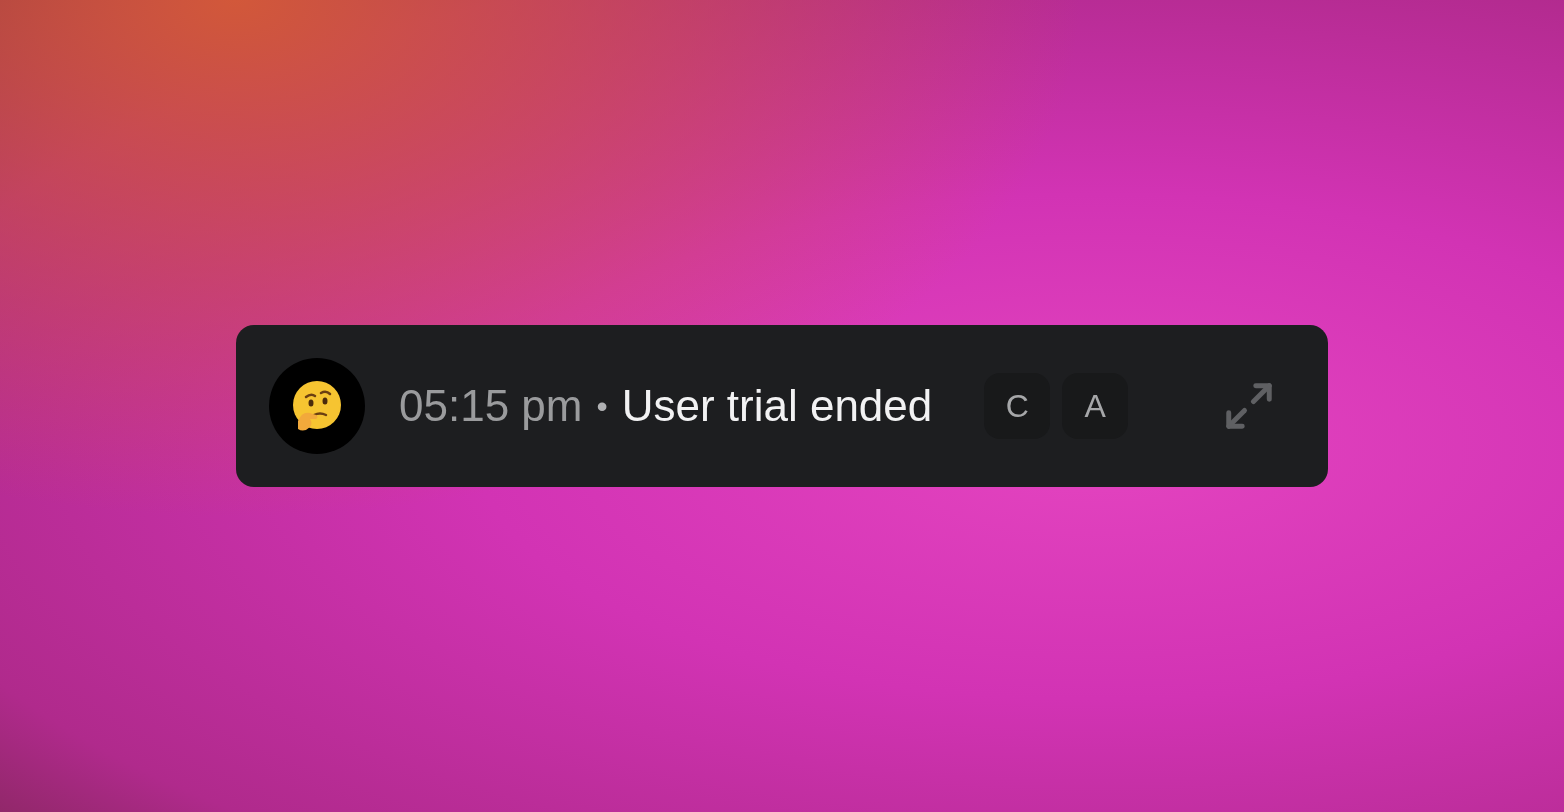 This screenshot has height=812, width=1564. What do you see at coordinates (1095, 406) in the screenshot?
I see `shortcut-key: A` at bounding box center [1095, 406].